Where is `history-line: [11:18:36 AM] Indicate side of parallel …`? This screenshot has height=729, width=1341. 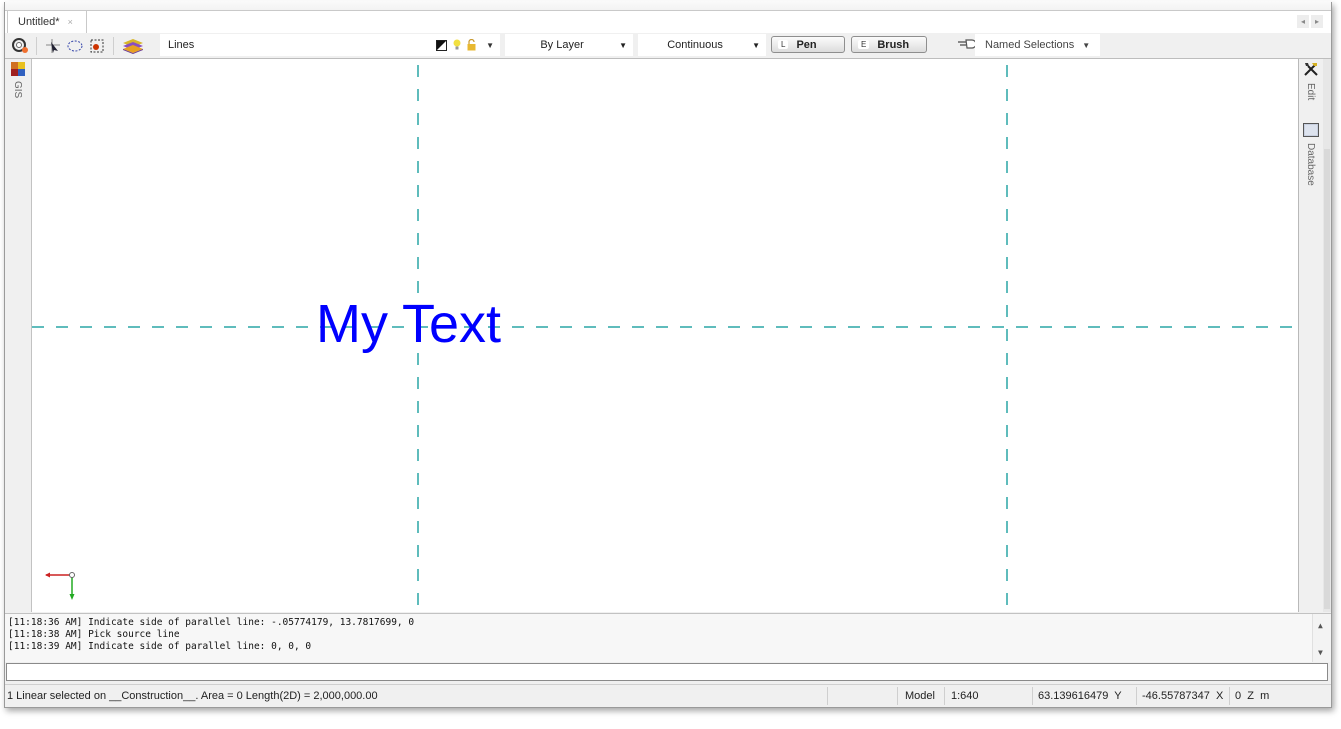 history-line: [11:18:36 AM] Indicate side of parallel … is located at coordinates (211, 622).